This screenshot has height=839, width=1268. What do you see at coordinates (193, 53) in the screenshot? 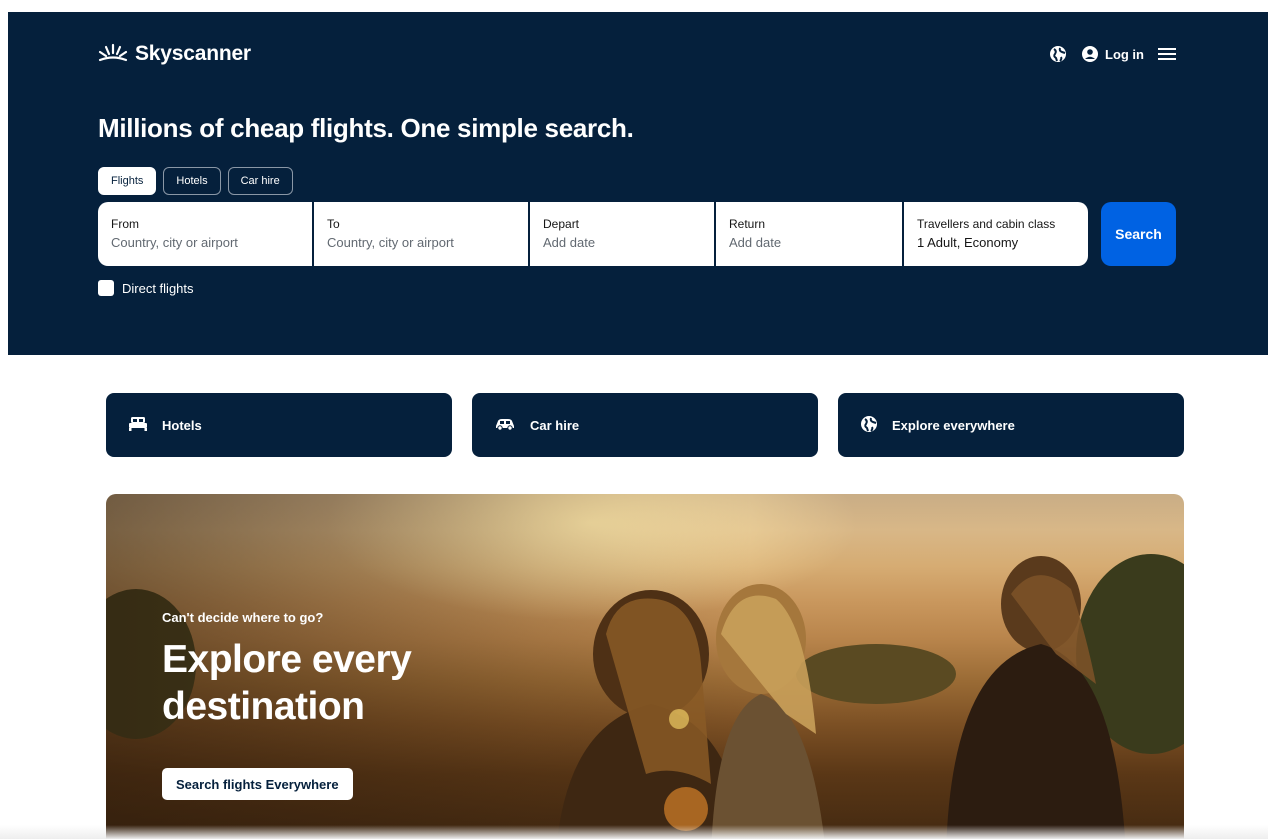
I see `brand-name: Skyscanner` at bounding box center [193, 53].